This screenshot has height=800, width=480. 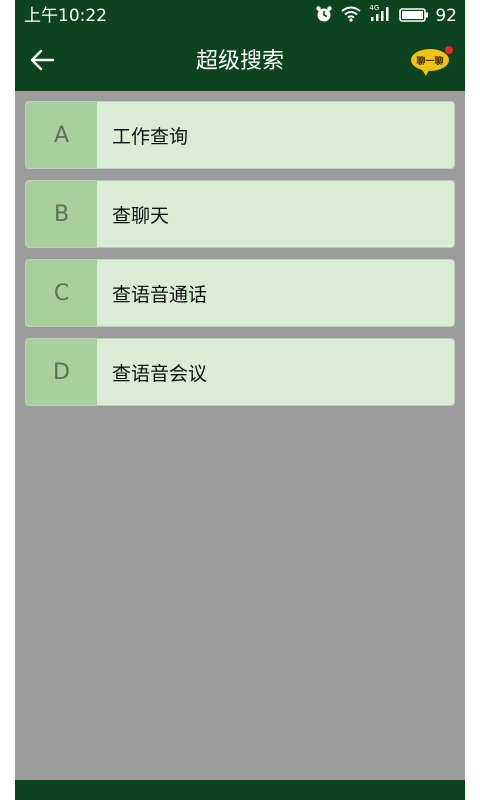 What do you see at coordinates (240, 372) in the screenshot?
I see `menu-item-search-voice-meeting: D 查语音会议` at bounding box center [240, 372].